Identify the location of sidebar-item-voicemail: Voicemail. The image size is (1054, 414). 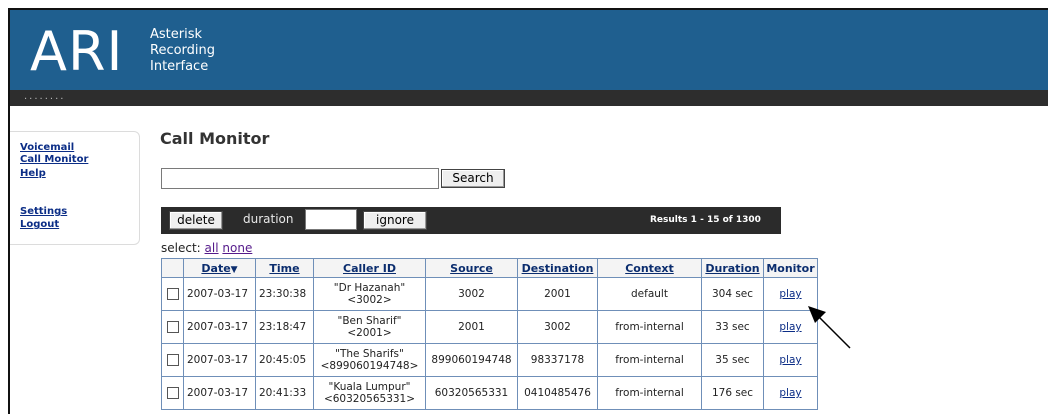
(47, 147).